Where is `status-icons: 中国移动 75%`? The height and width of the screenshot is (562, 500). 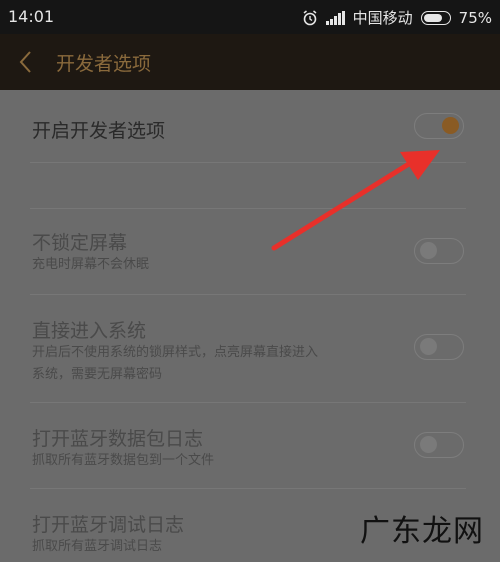
status-icons: 中国移动 75% is located at coordinates (397, 17).